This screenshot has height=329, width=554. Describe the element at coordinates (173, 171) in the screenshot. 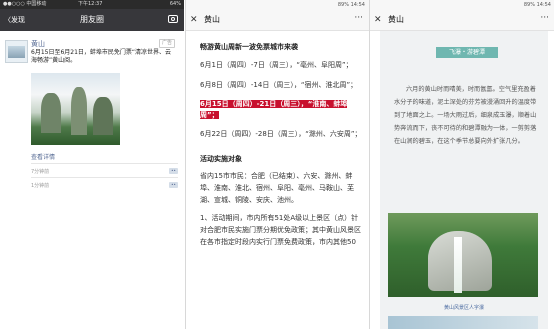

I see `comment-button-1: ••` at that location.